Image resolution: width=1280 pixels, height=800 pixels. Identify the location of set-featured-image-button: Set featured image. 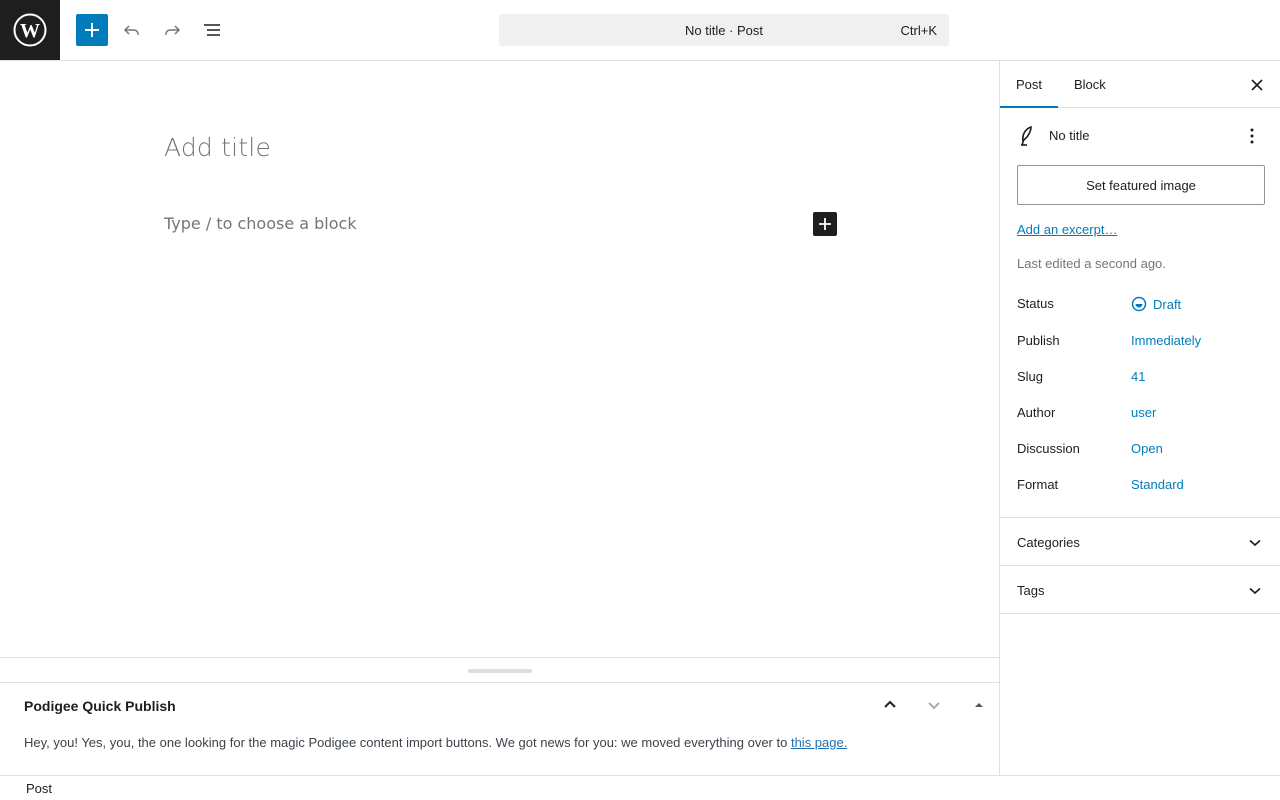
(1141, 185).